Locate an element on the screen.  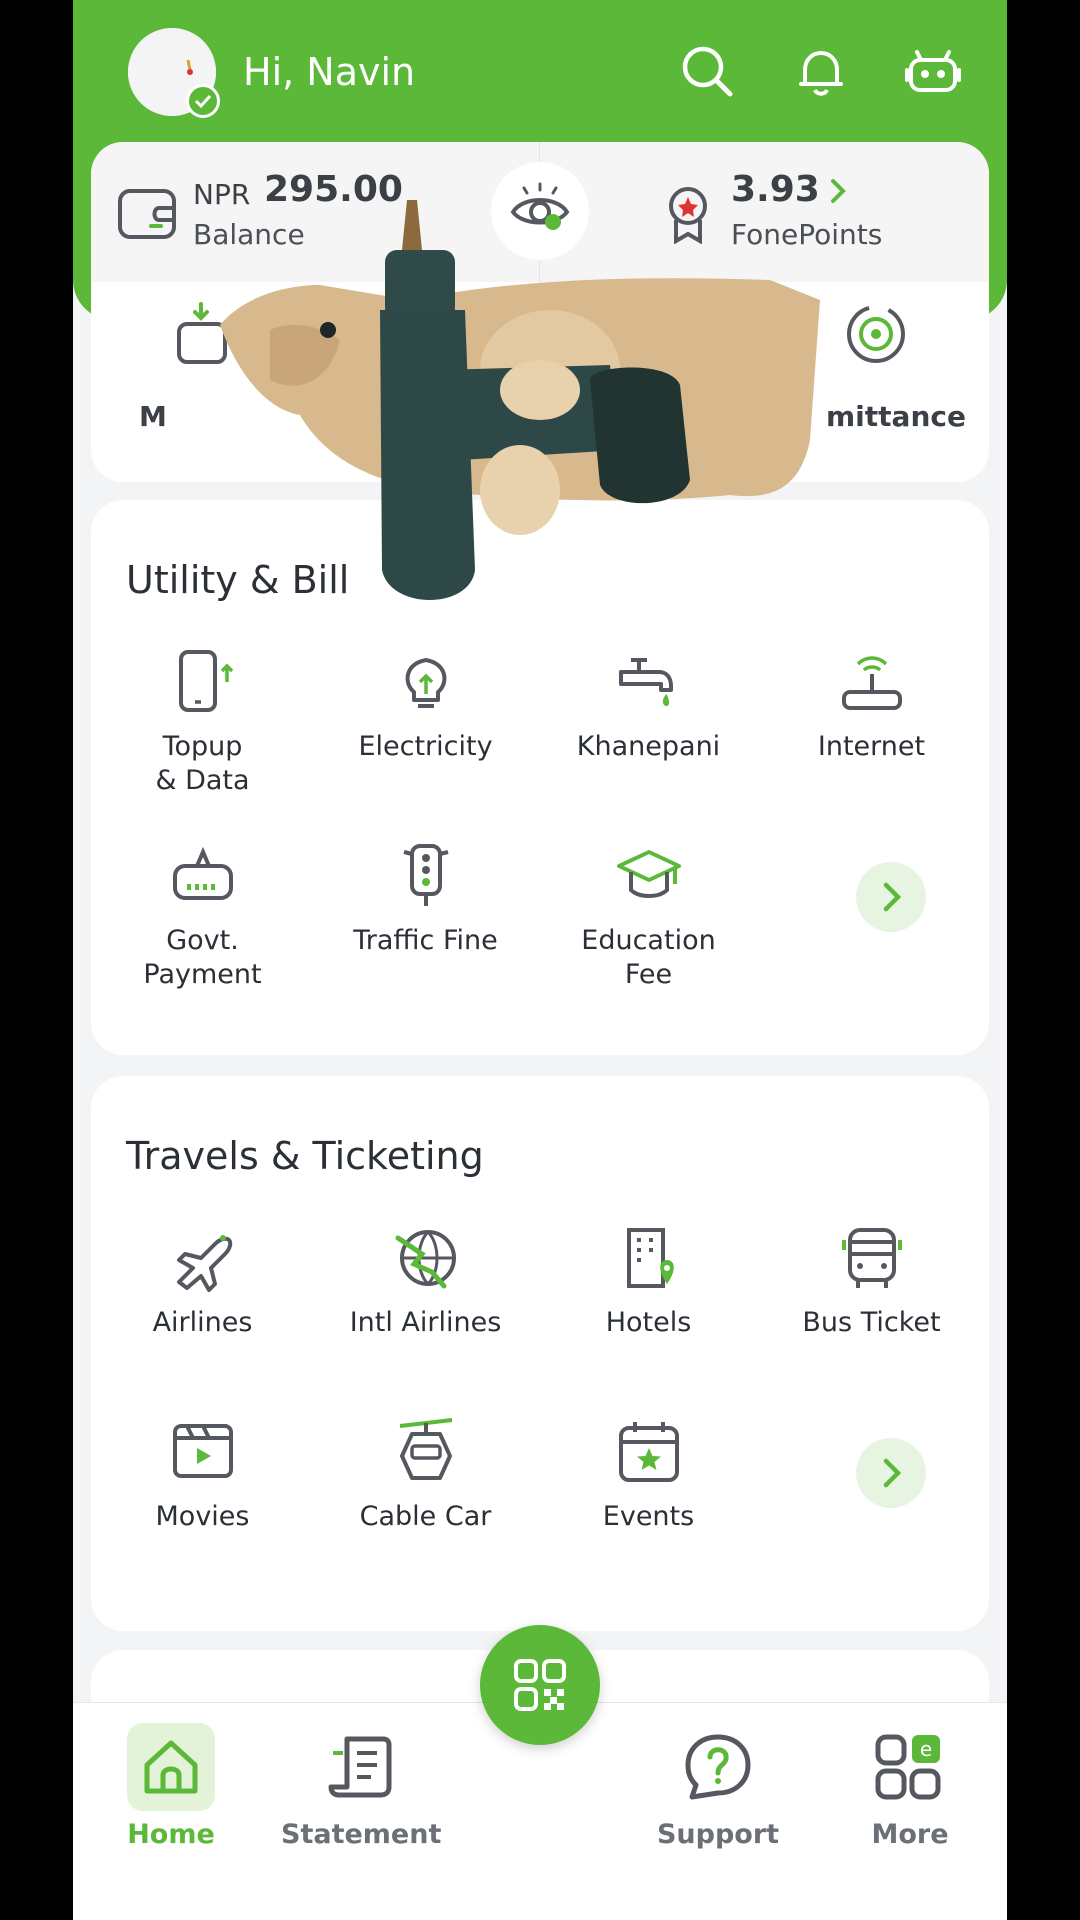
service-label: Bus Ticket is located at coordinates (871, 1322).